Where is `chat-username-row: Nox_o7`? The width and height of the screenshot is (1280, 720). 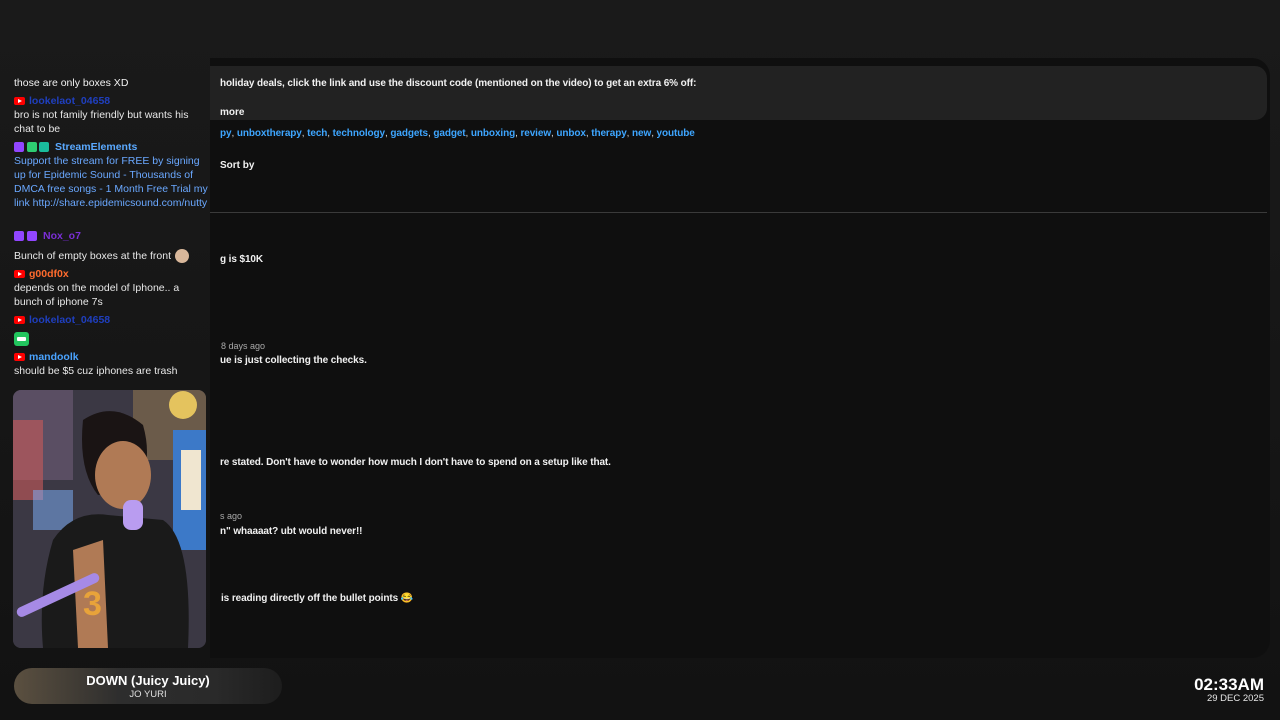 chat-username-row: Nox_o7 is located at coordinates (112, 236).